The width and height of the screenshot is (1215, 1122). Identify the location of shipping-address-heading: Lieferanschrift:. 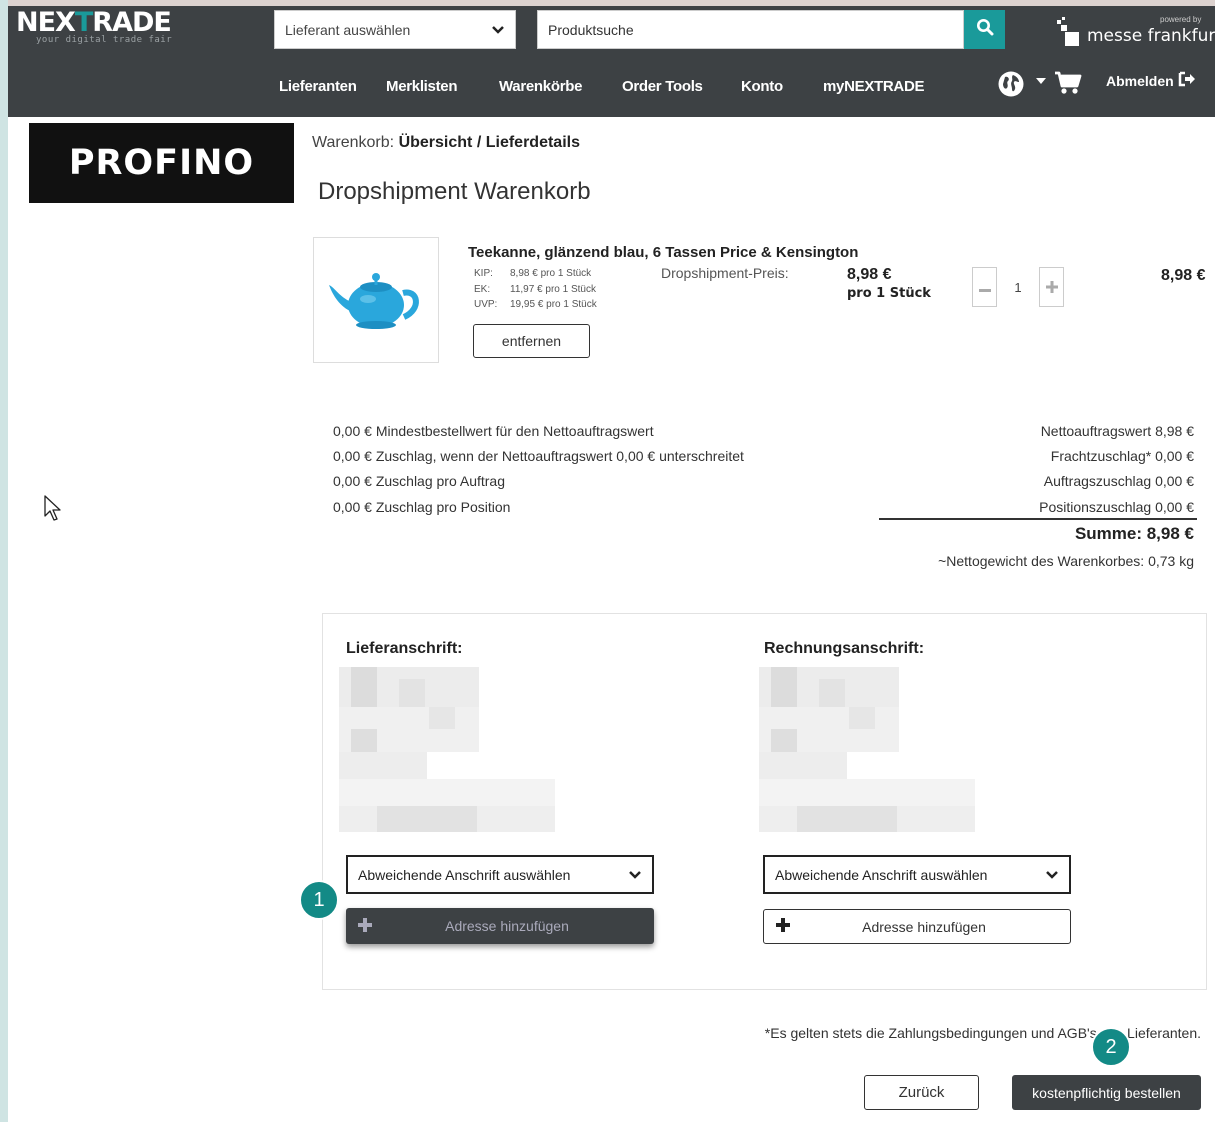
(404, 648).